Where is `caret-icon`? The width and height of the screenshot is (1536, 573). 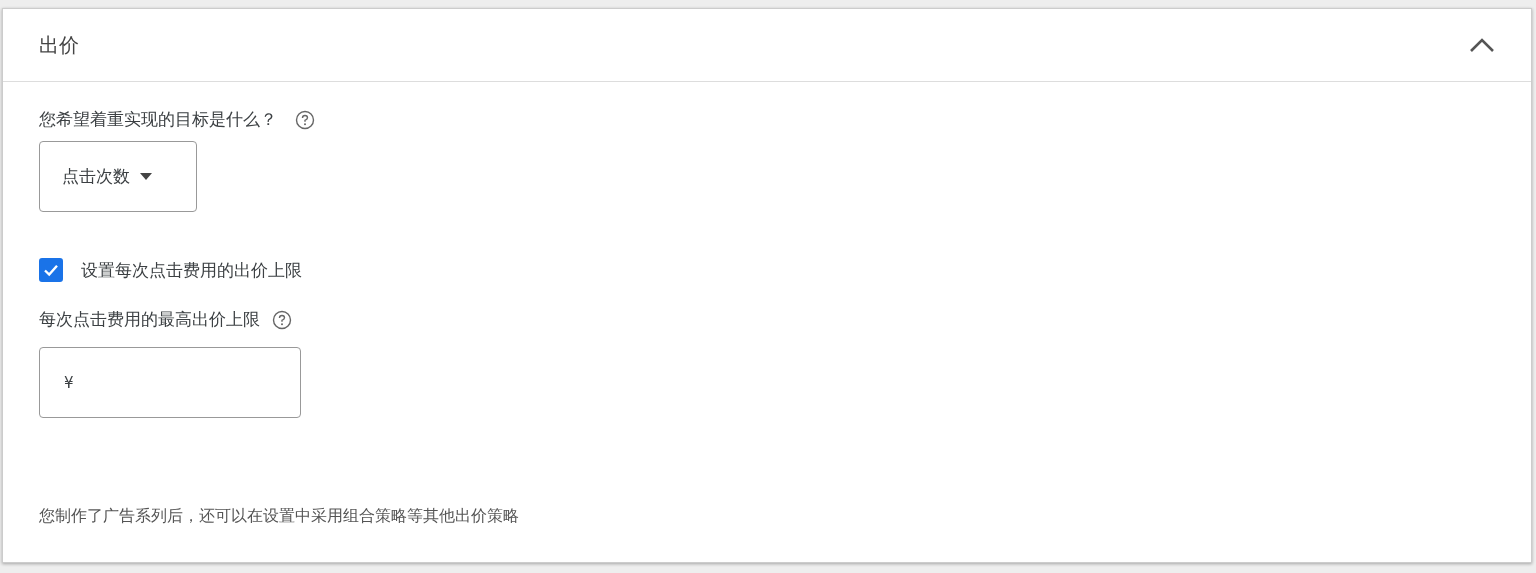 caret-icon is located at coordinates (146, 176).